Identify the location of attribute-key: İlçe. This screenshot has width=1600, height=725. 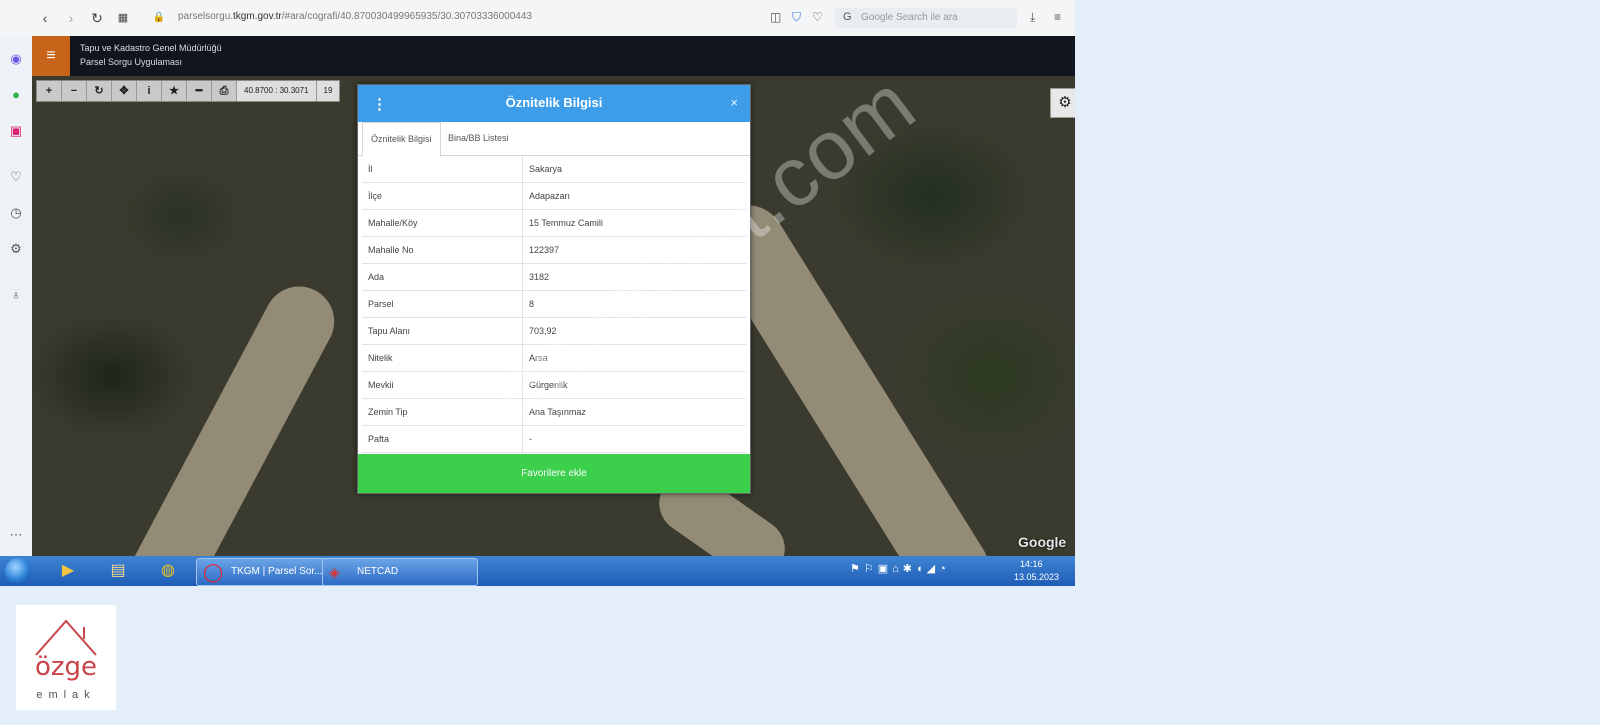
(442, 196).